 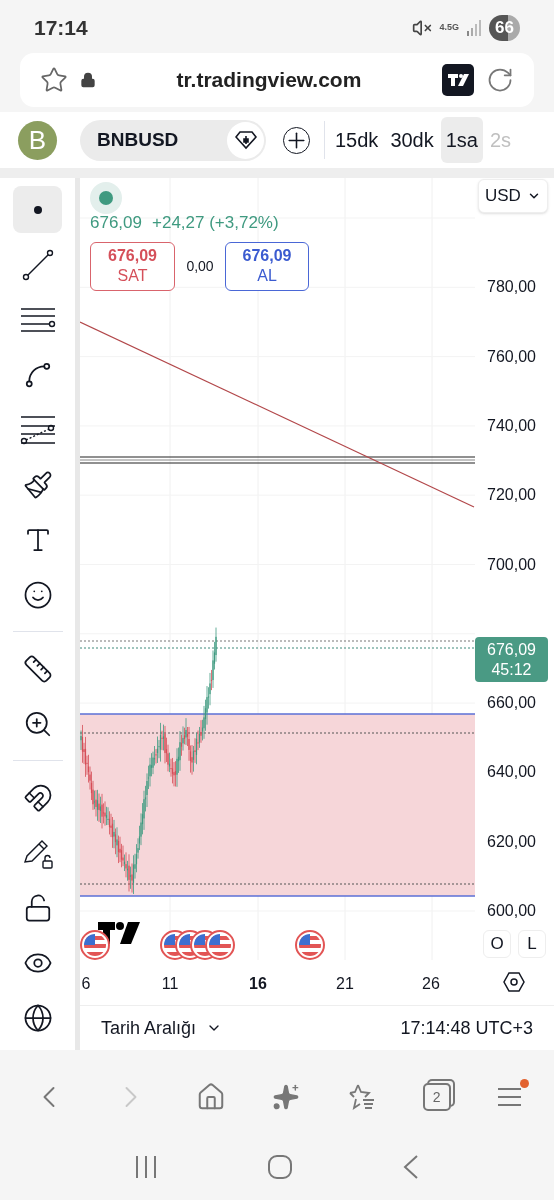 What do you see at coordinates (412, 140) in the screenshot?
I see `interval-tab: 30dk` at bounding box center [412, 140].